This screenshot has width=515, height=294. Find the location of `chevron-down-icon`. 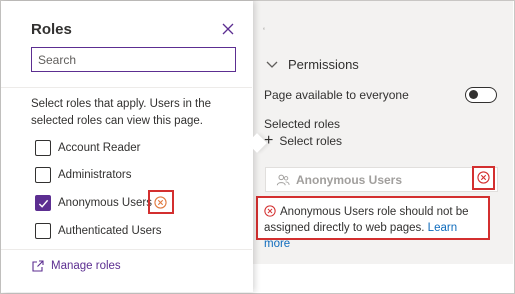

chevron-down-icon is located at coordinates (272, 64).